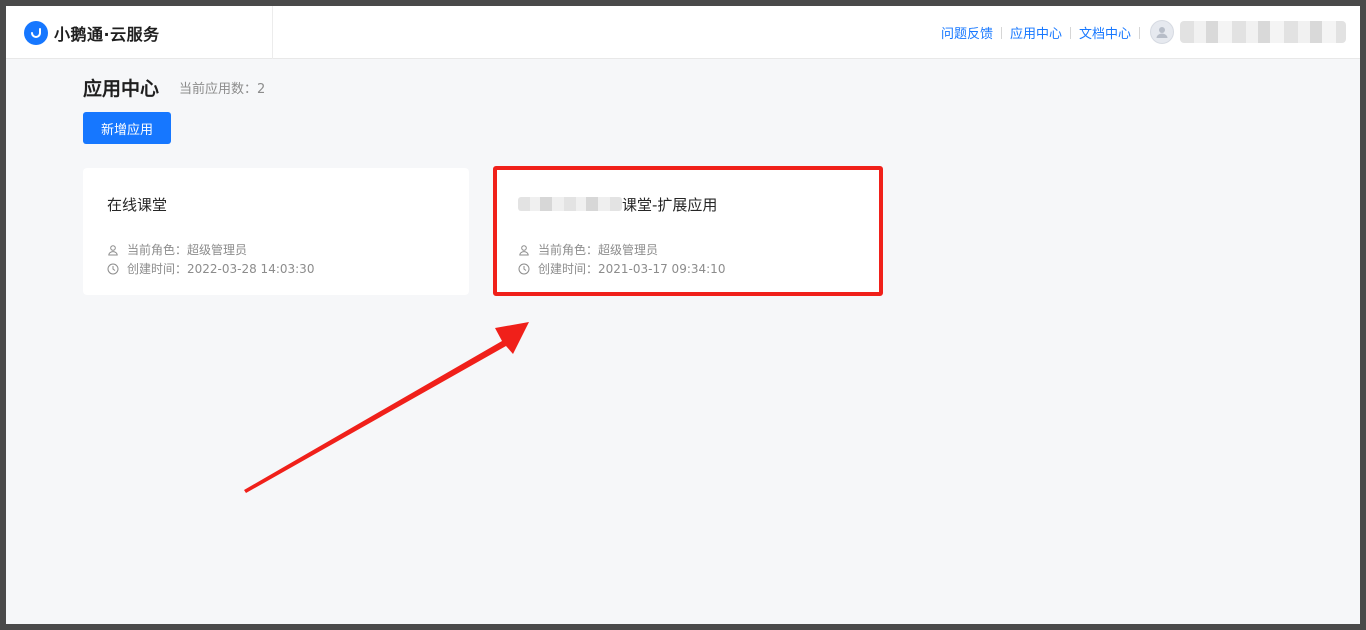 The height and width of the screenshot is (630, 1366). I want to click on app-card-title-suffix: 课堂-扩展应用, so click(670, 205).